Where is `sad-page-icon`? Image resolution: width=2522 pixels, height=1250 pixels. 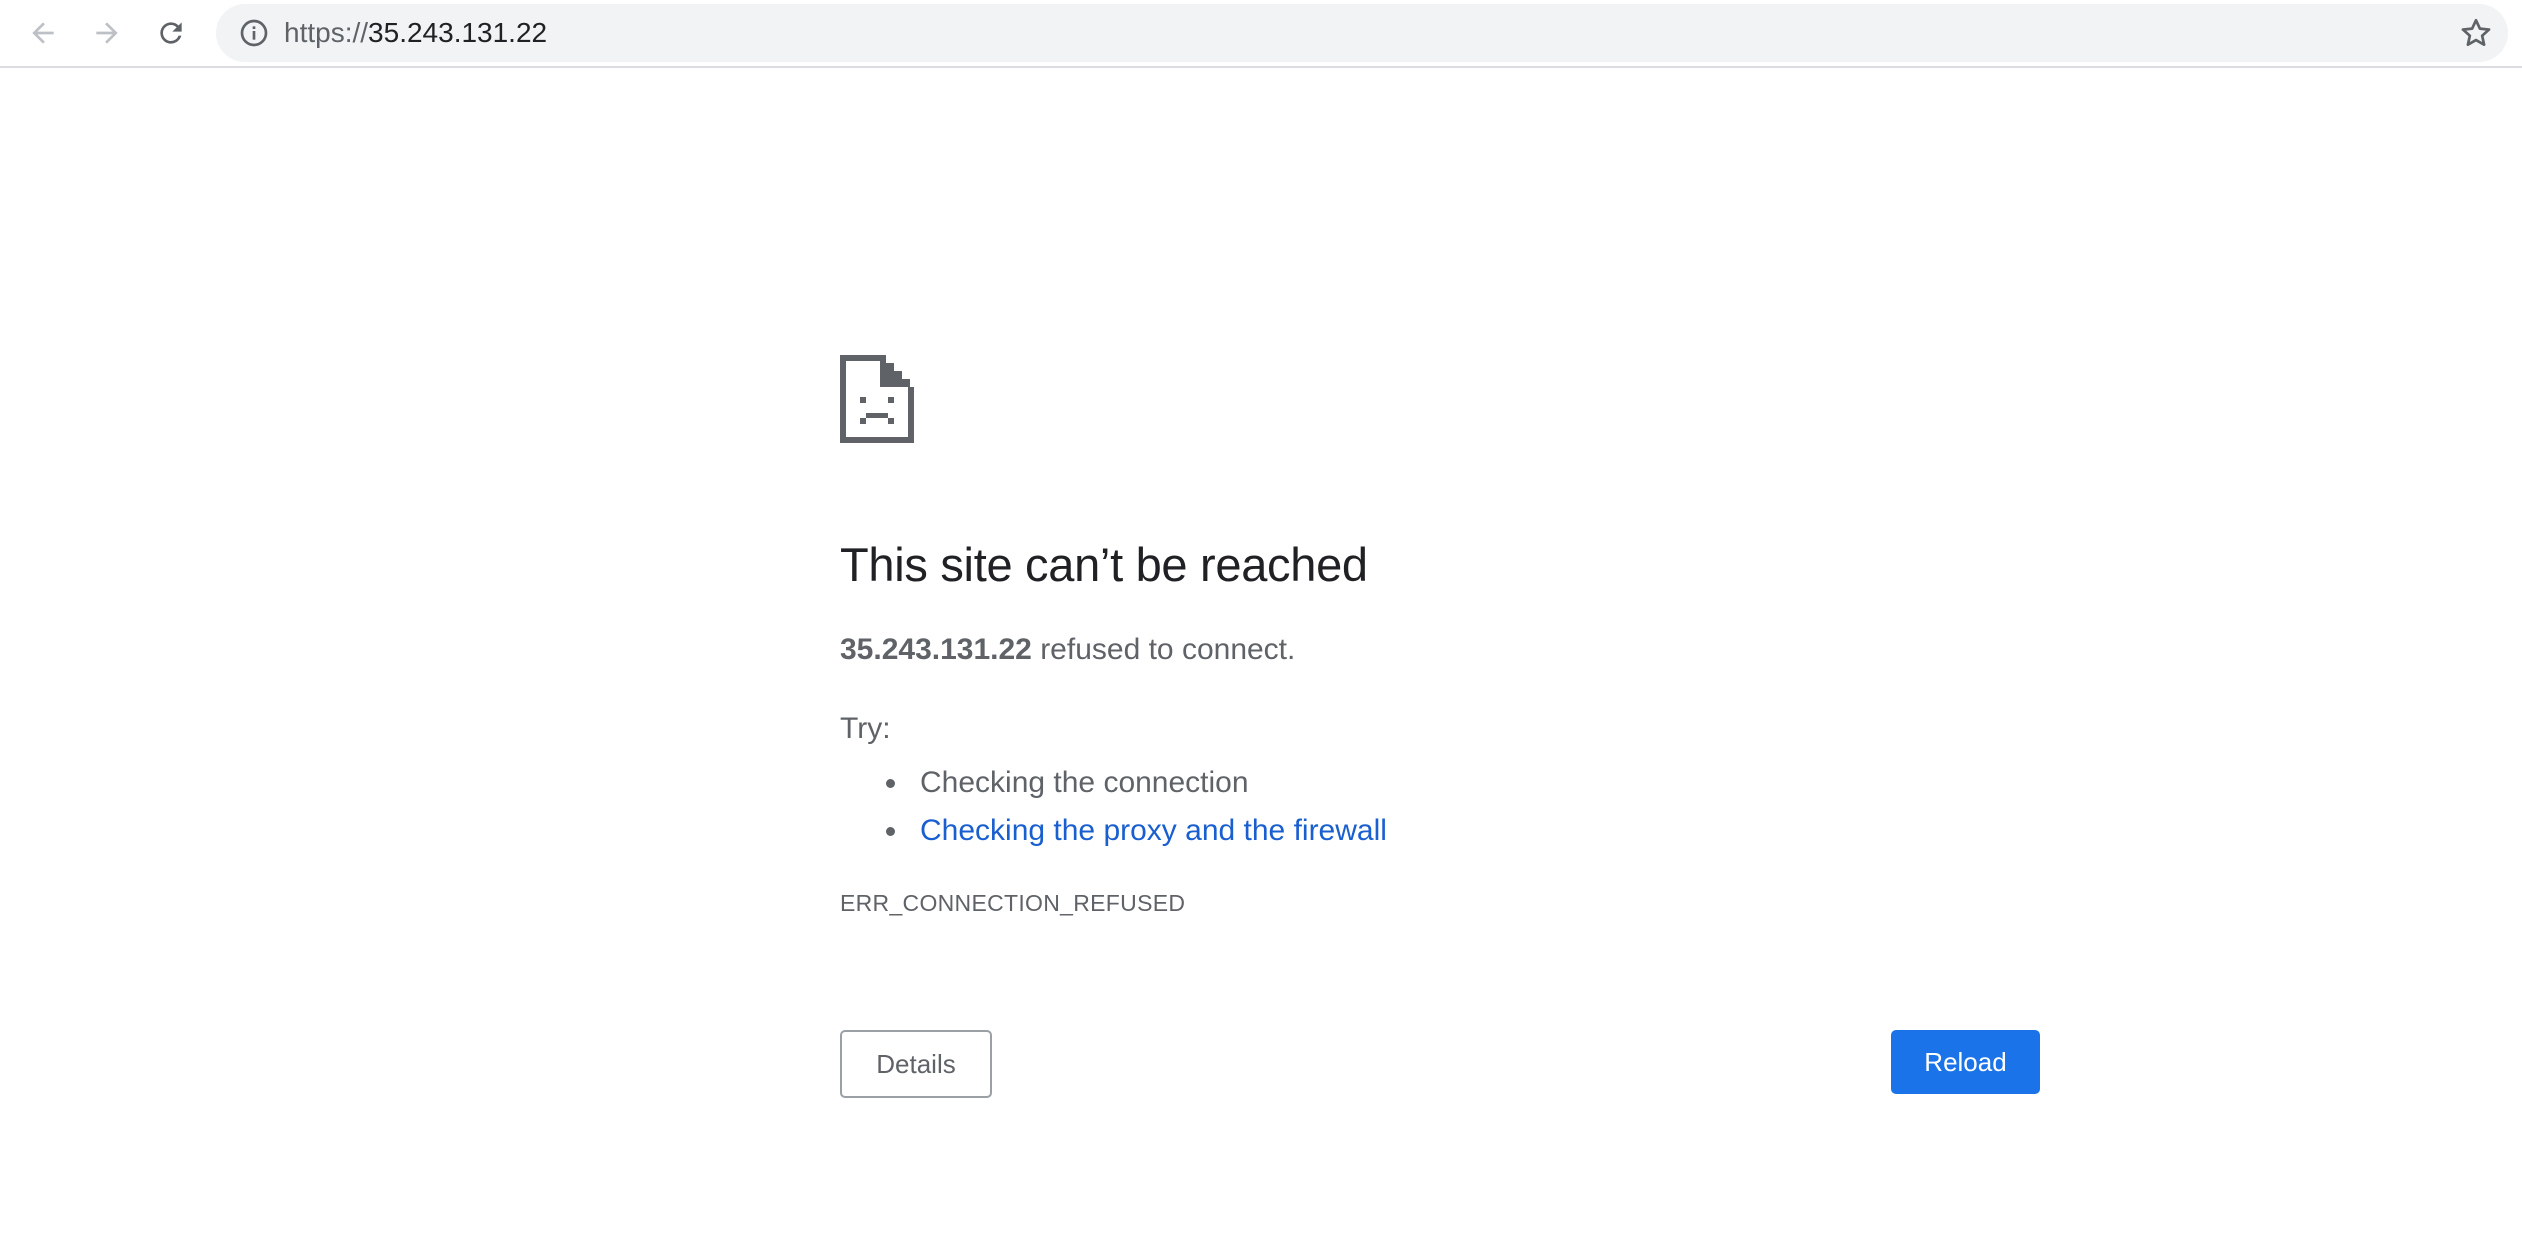
sad-page-icon is located at coordinates (877, 399).